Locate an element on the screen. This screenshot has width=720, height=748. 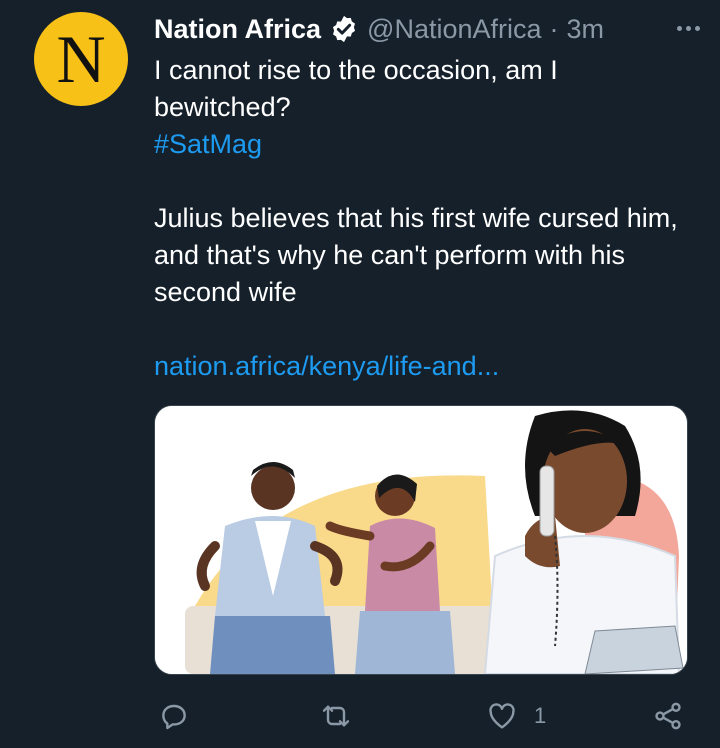
avatar-letter: N is located at coordinates (81, 59).